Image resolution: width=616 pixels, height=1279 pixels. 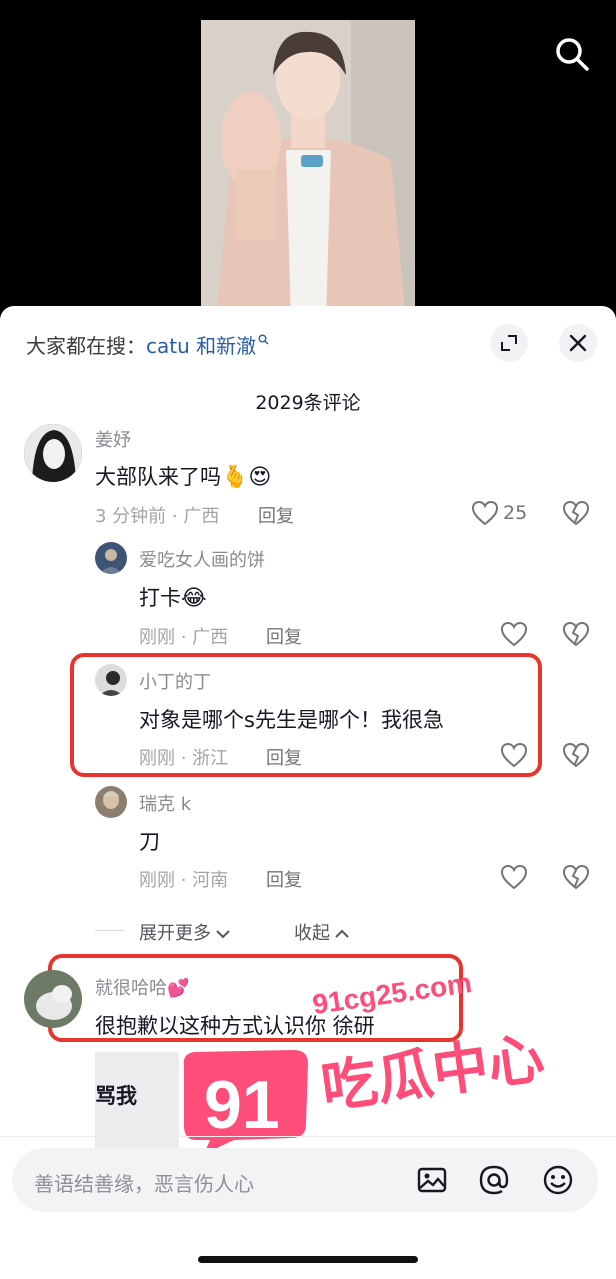 What do you see at coordinates (202, 559) in the screenshot?
I see `comment-username: 爱吃女人画的饼` at bounding box center [202, 559].